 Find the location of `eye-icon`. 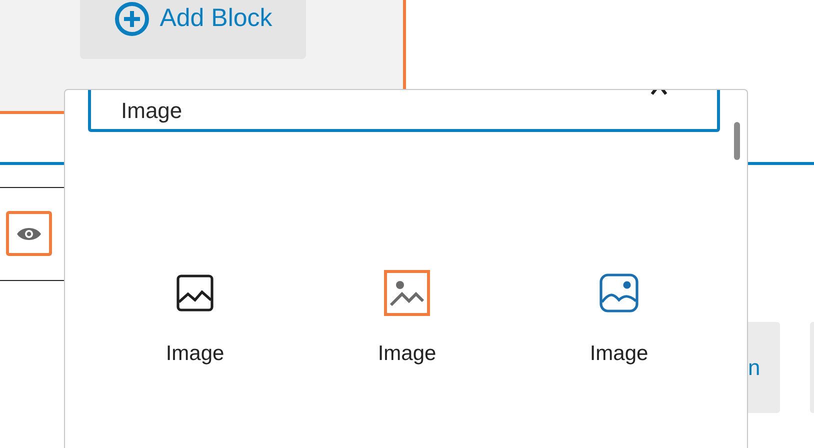

eye-icon is located at coordinates (29, 234).